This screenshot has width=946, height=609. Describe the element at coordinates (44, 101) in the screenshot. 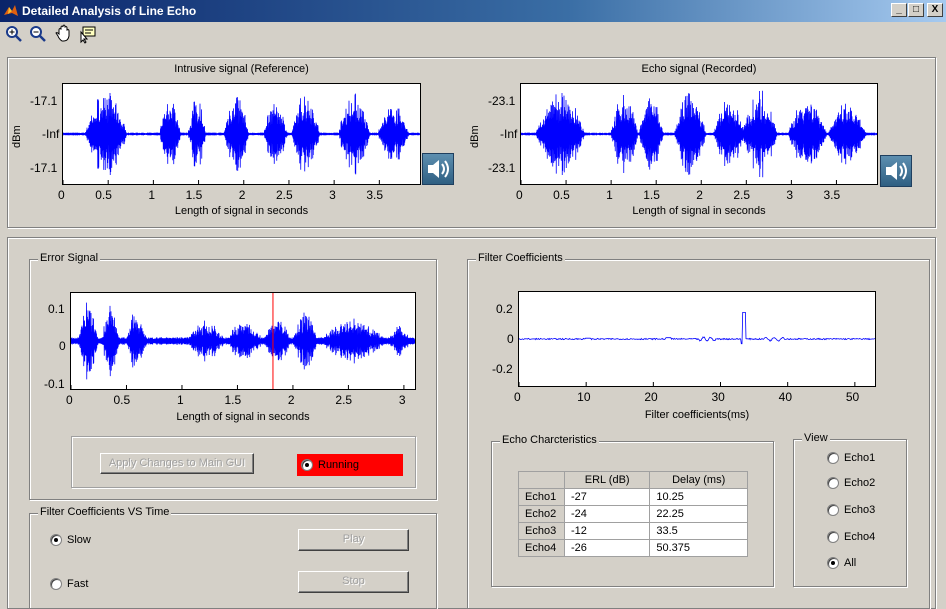

I see `ytick: -17.1` at that location.